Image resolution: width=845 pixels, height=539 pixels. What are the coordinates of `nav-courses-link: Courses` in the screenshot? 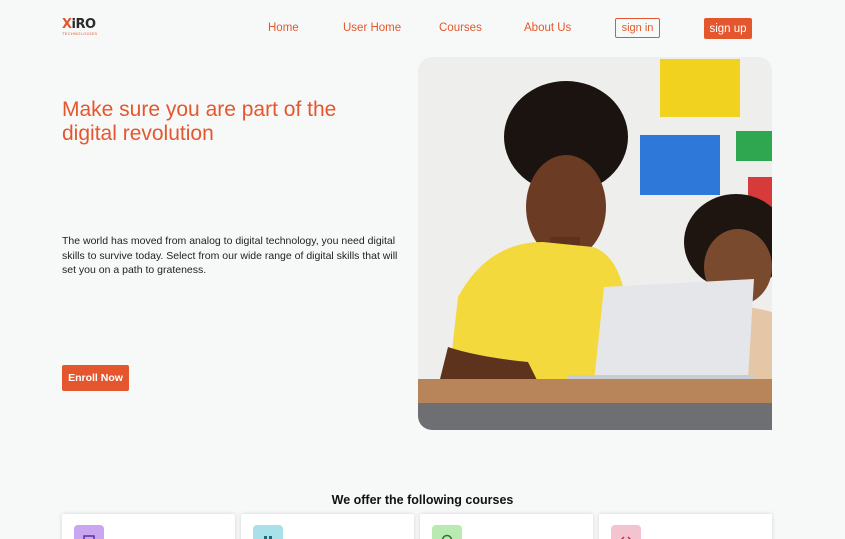 It's located at (460, 28).